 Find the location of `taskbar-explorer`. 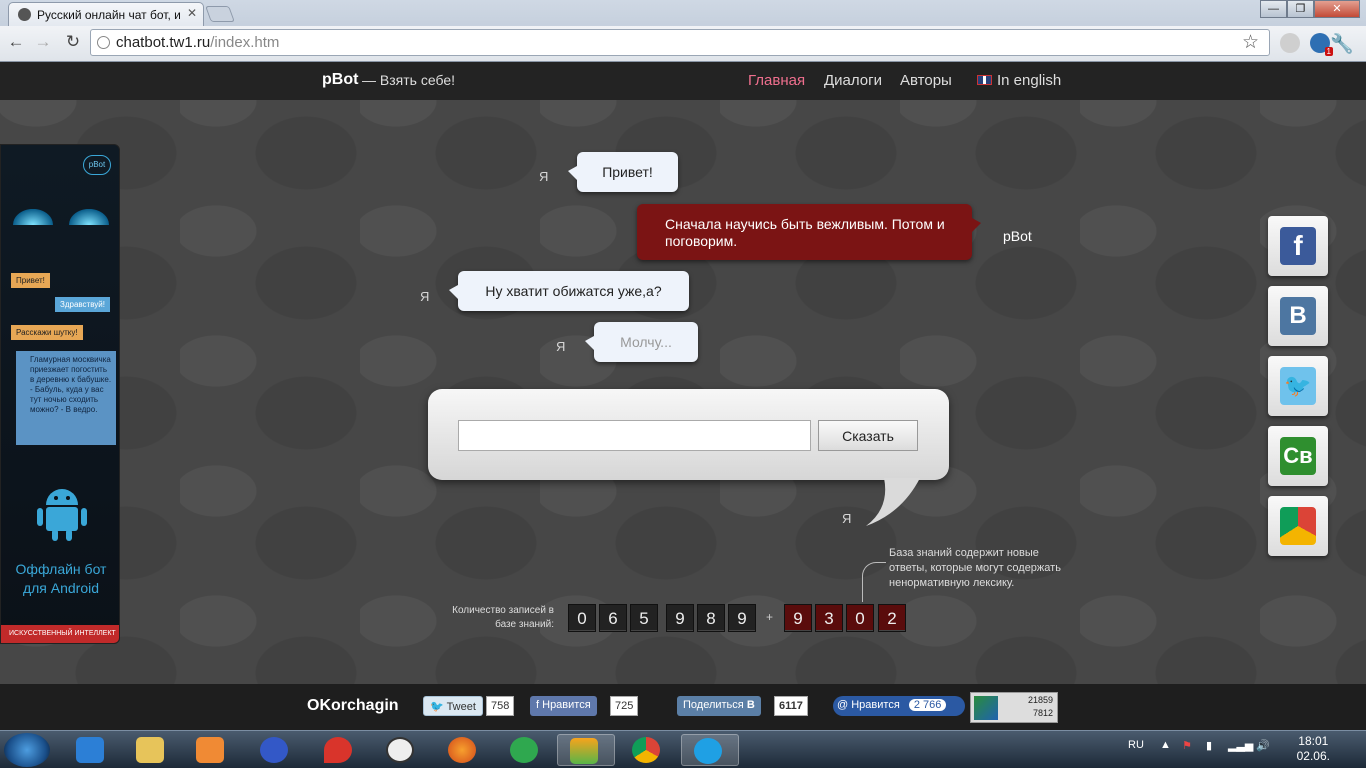

taskbar-explorer is located at coordinates (150, 750).